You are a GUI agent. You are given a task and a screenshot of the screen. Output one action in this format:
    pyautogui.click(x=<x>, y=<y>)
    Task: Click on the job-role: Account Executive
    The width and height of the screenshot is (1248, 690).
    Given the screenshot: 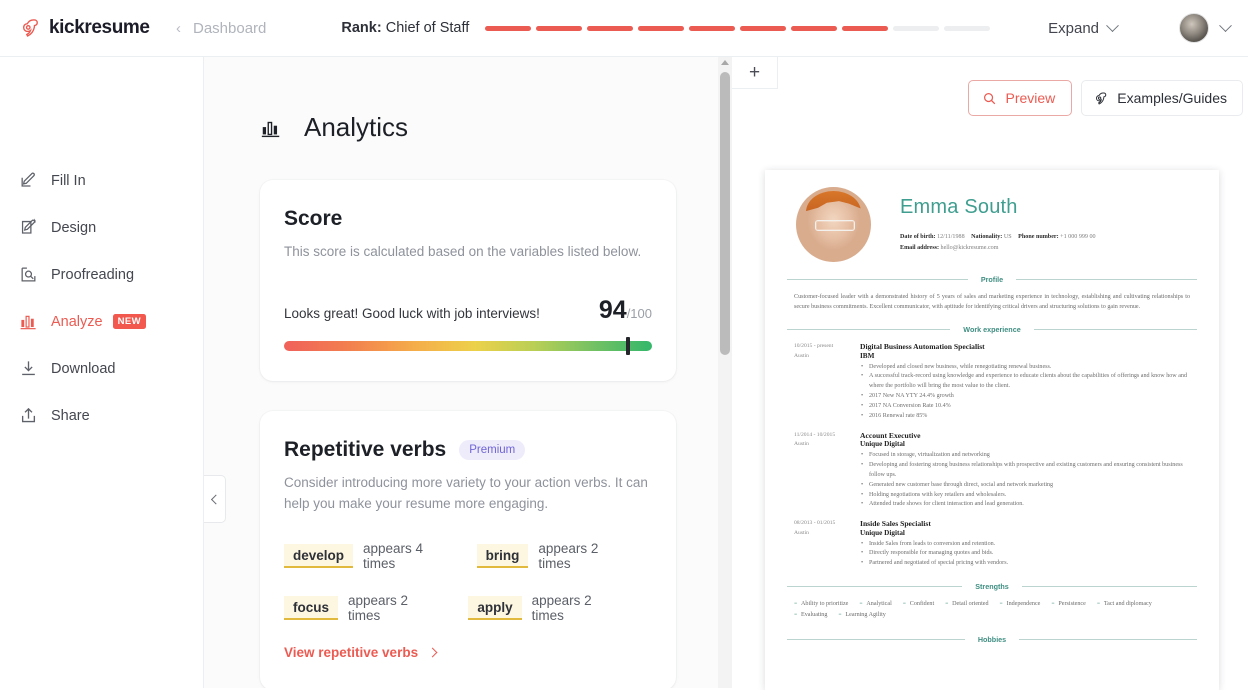 What is the action you would take?
    pyautogui.click(x=890, y=435)
    